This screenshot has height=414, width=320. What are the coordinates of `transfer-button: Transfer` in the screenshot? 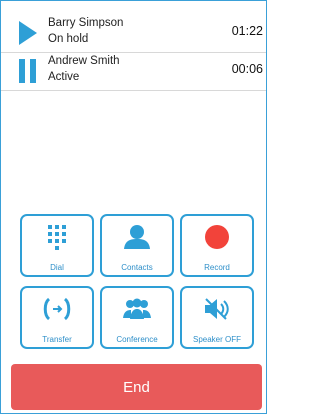 It's located at (57, 317).